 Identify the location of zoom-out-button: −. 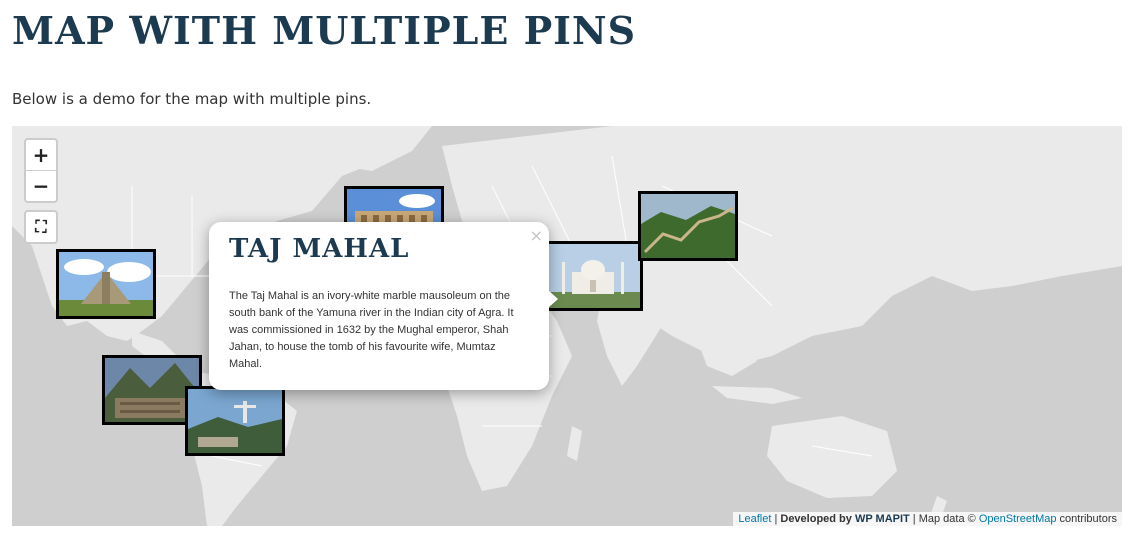
(41, 185).